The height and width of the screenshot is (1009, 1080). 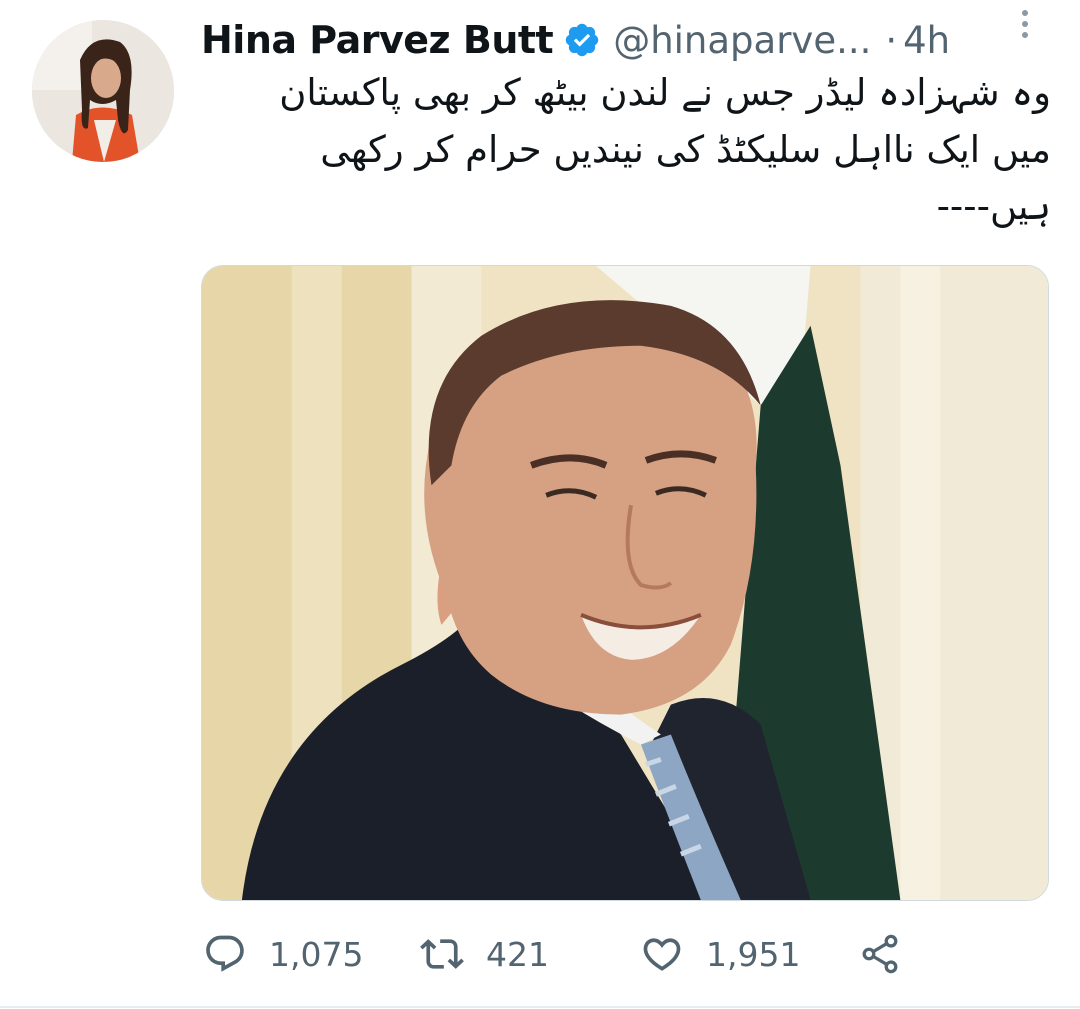 I want to click on author-name: Hina Parvez Butt, so click(x=377, y=40).